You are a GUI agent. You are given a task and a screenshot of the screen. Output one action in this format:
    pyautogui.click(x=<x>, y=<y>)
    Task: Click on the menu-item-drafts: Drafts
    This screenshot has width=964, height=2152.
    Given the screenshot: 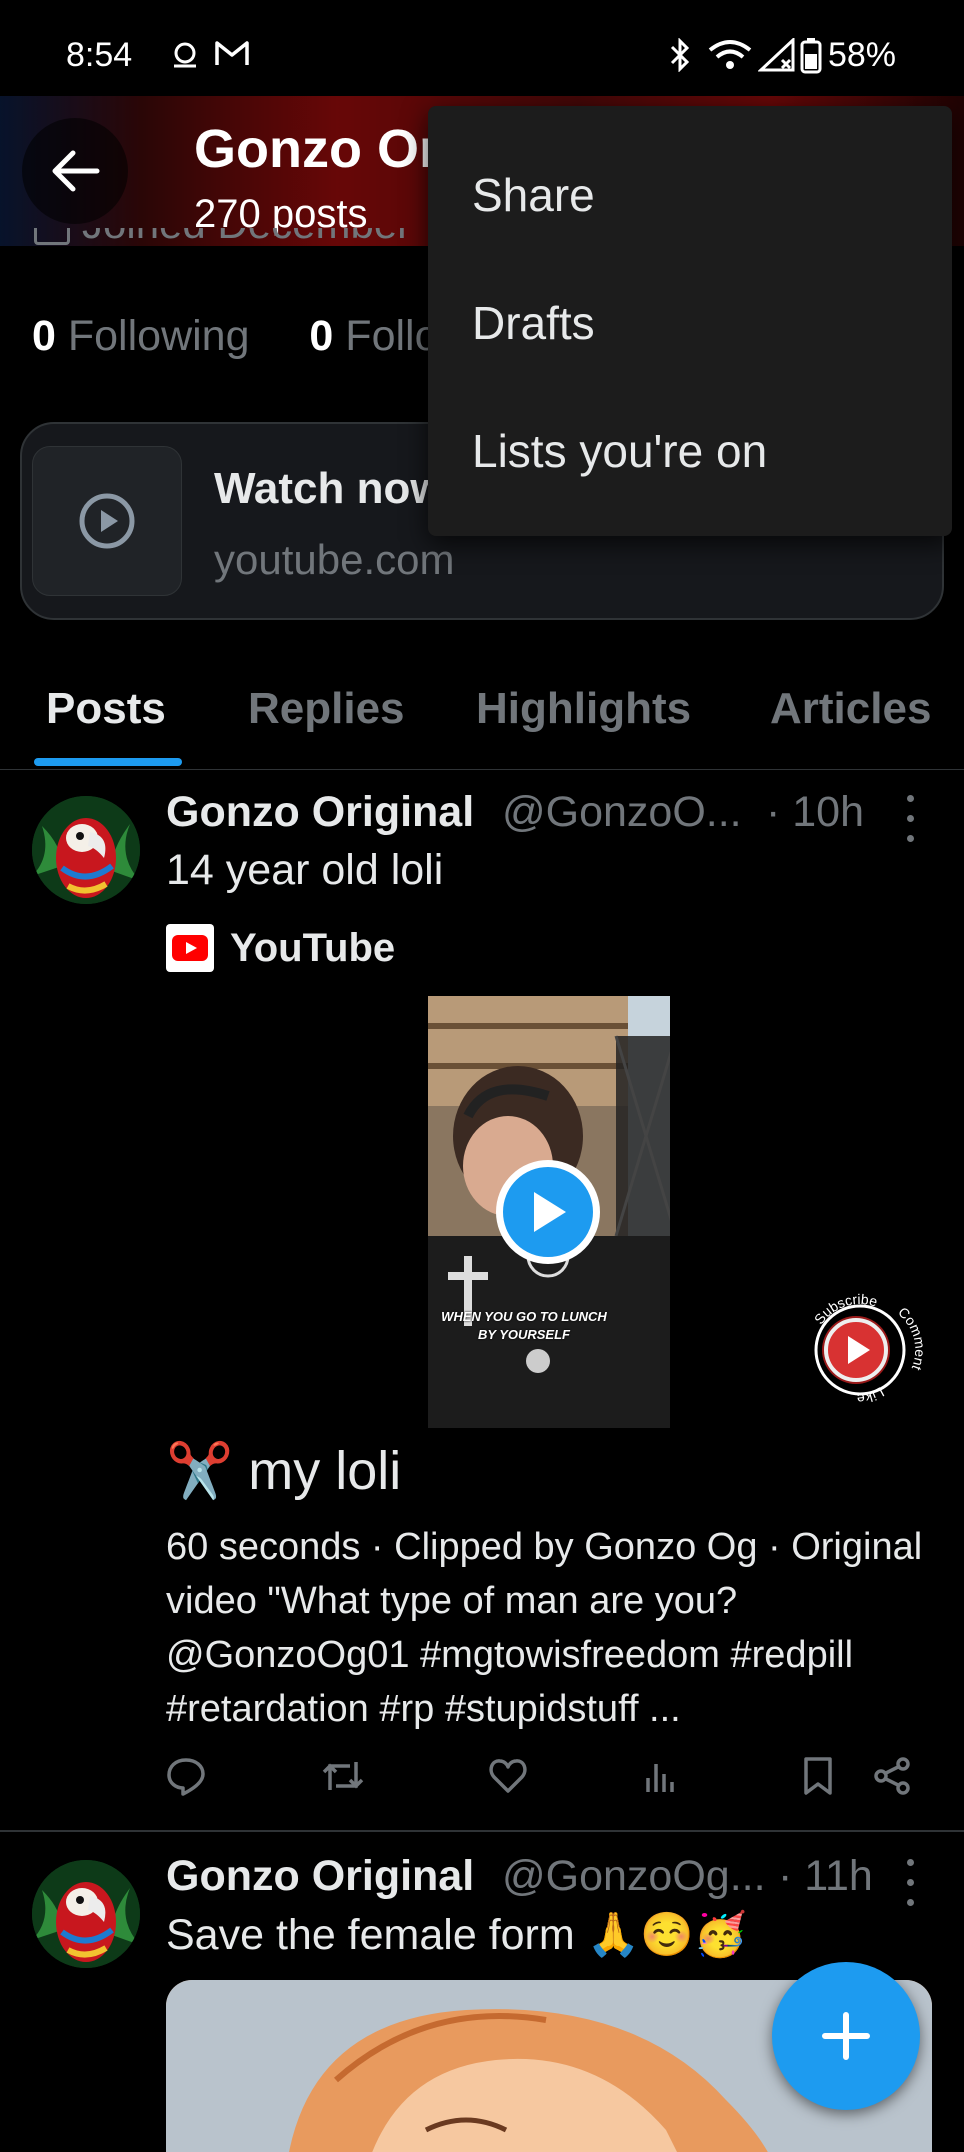 What is the action you would take?
    pyautogui.click(x=533, y=323)
    